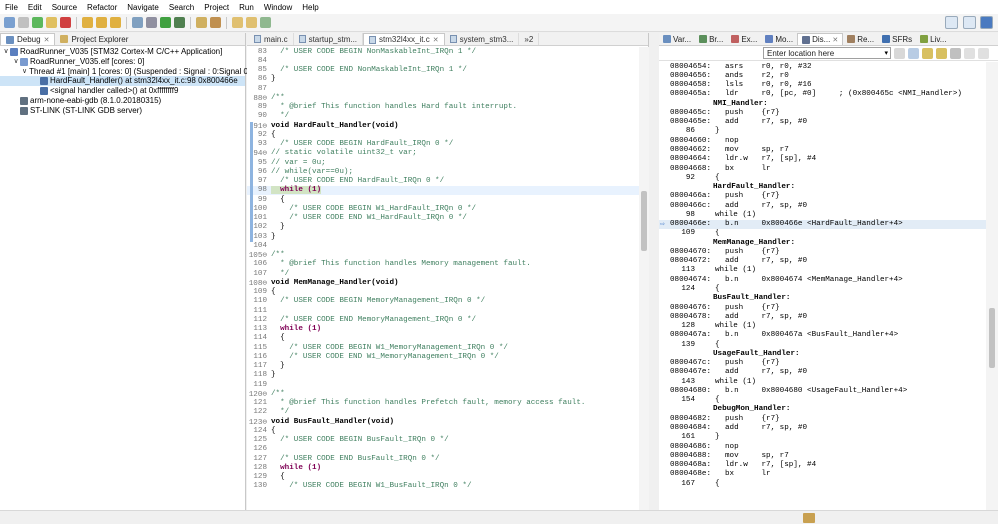 This screenshot has width=998, height=524. Describe the element at coordinates (259, 348) in the screenshot. I see `line-number: 115` at that location.